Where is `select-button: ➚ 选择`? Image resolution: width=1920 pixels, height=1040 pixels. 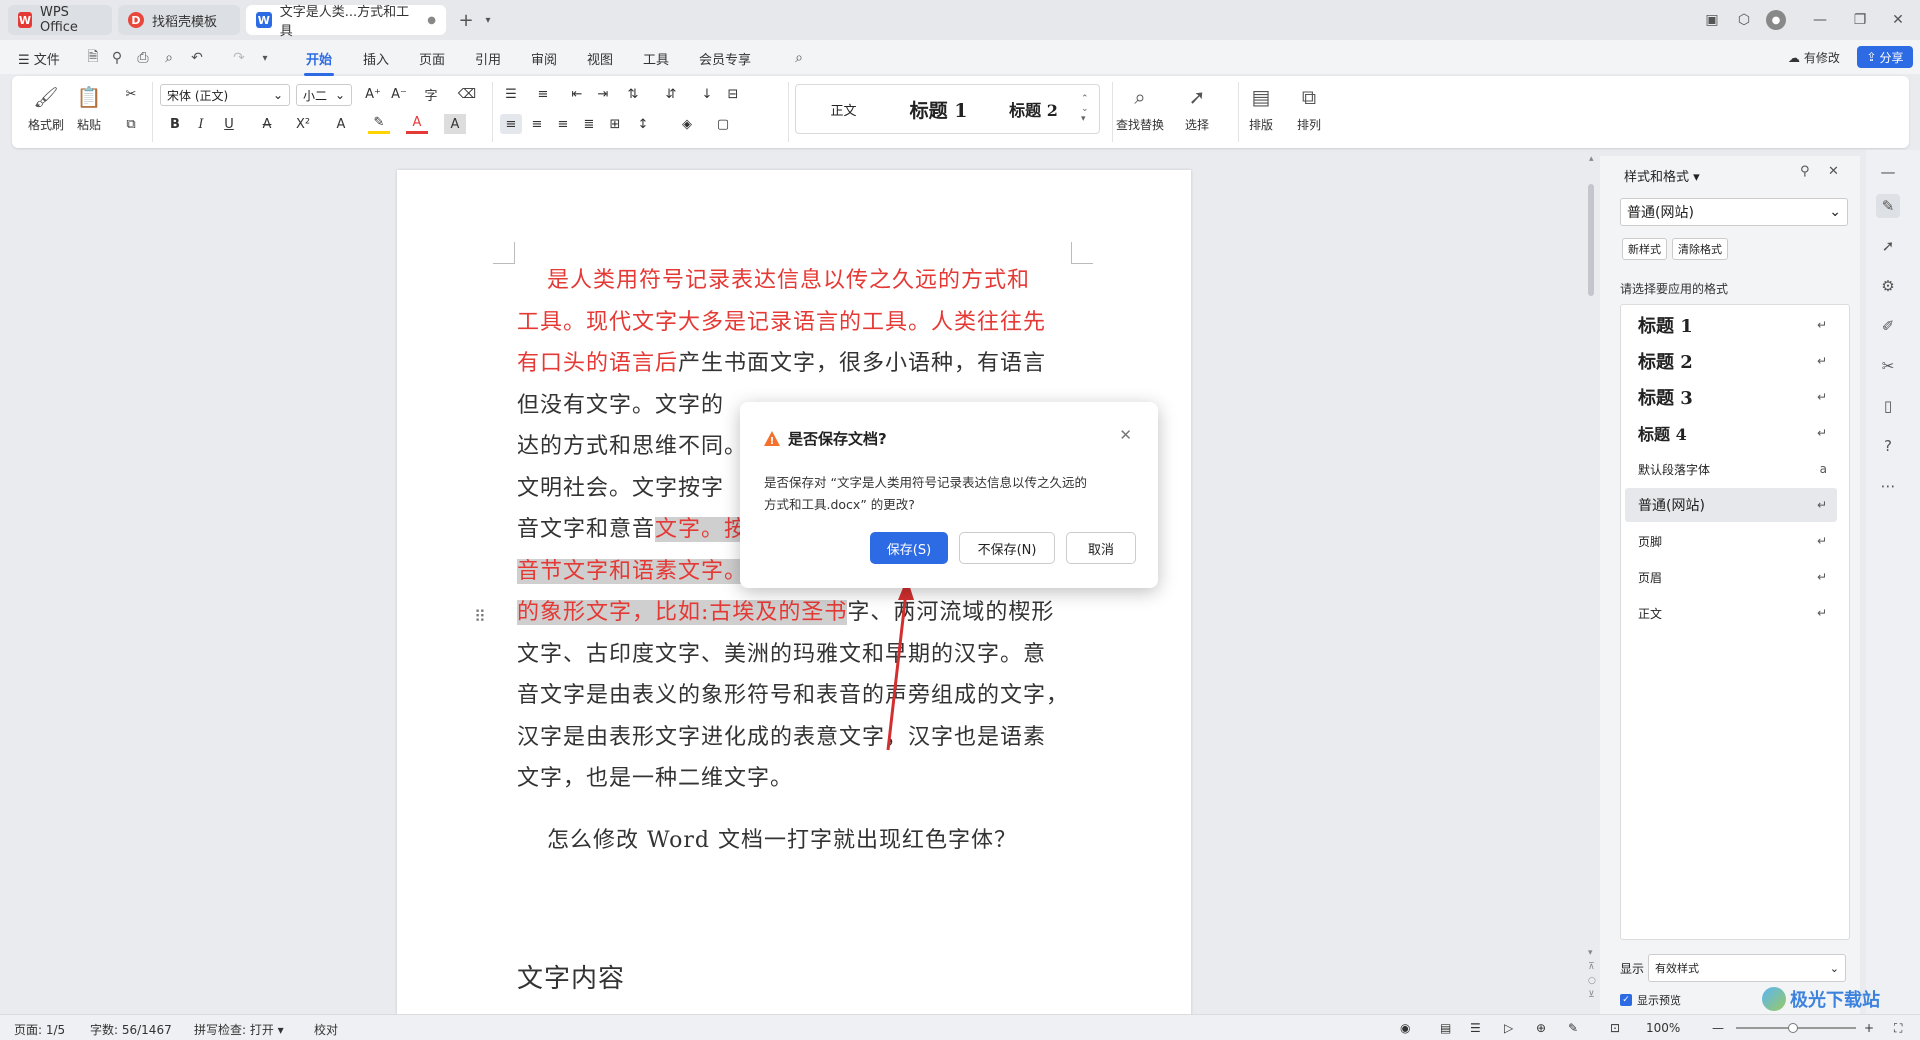 select-button: ➚ 选择 is located at coordinates (1197, 108).